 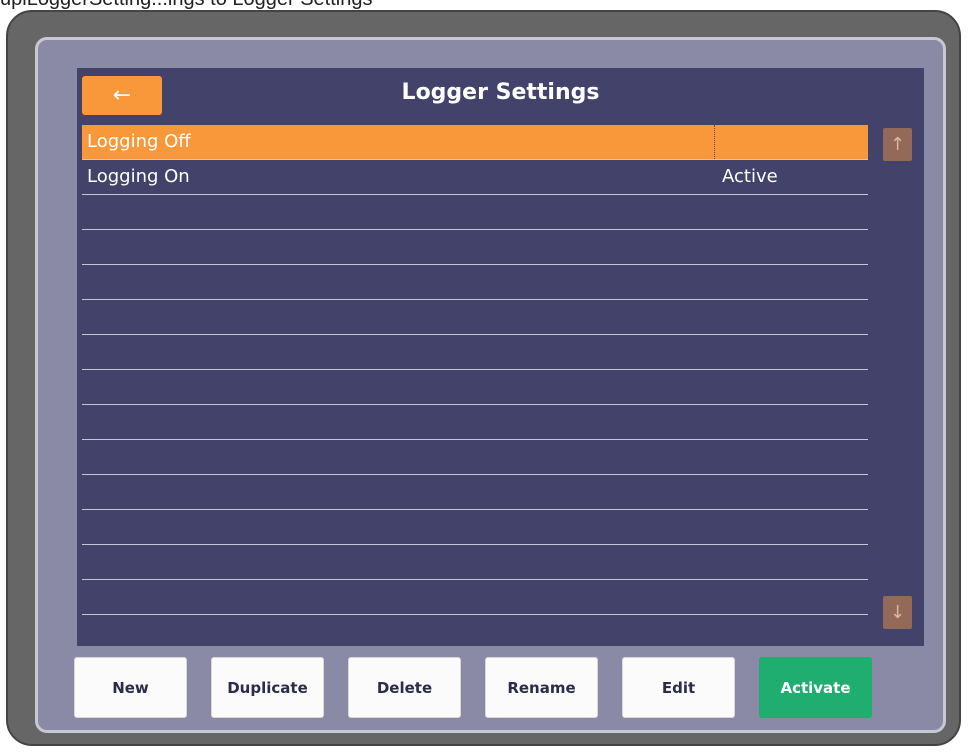 I want to click on arrow-up-icon: ↑, so click(x=897, y=144).